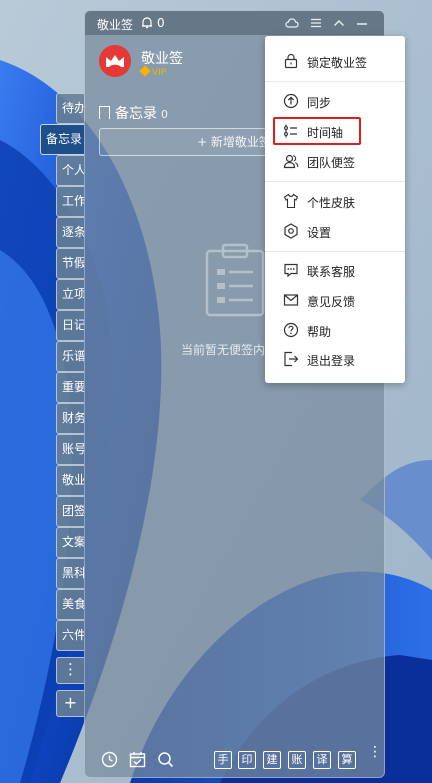 Image resolution: width=432 pixels, height=783 pixels. What do you see at coordinates (375, 752) in the screenshot?
I see `bottom-more-icon: ⋮` at bounding box center [375, 752].